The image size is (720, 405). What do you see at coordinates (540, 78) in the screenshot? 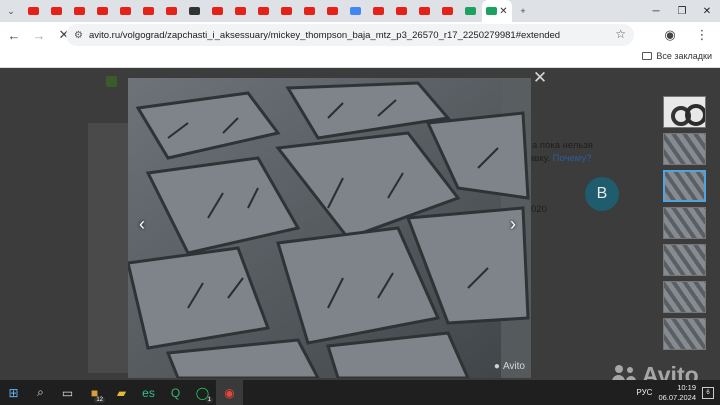
I see `close-gallery-button: ✕` at bounding box center [540, 78].